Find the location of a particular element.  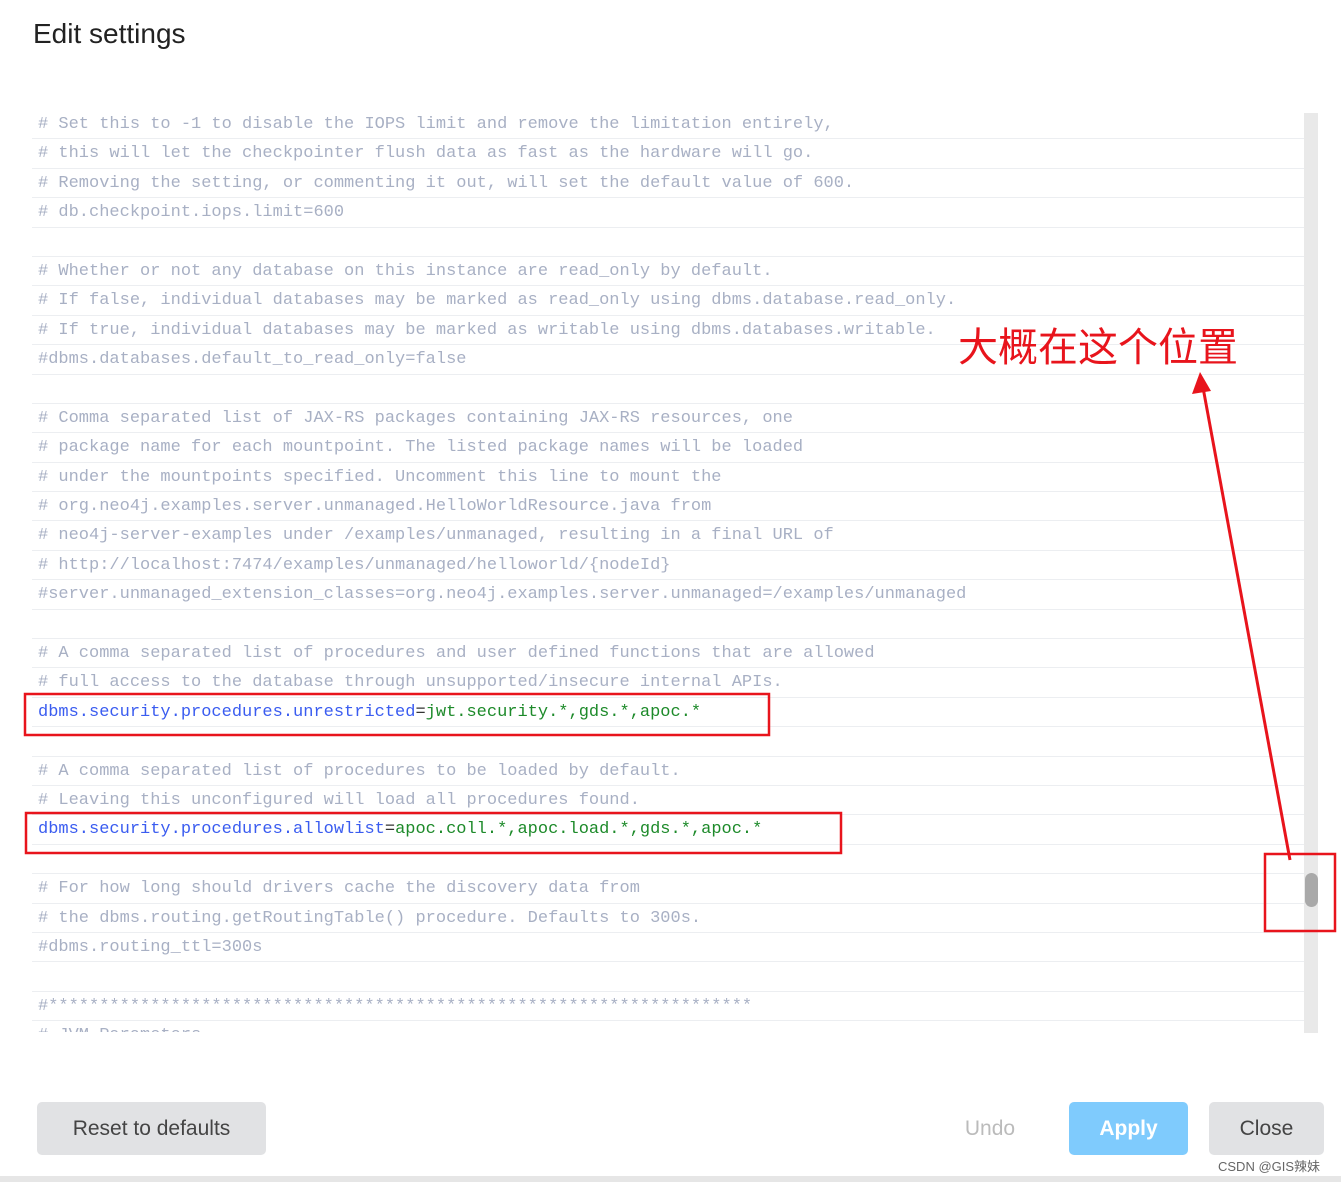

apply-button: Apply is located at coordinates (1128, 1128).